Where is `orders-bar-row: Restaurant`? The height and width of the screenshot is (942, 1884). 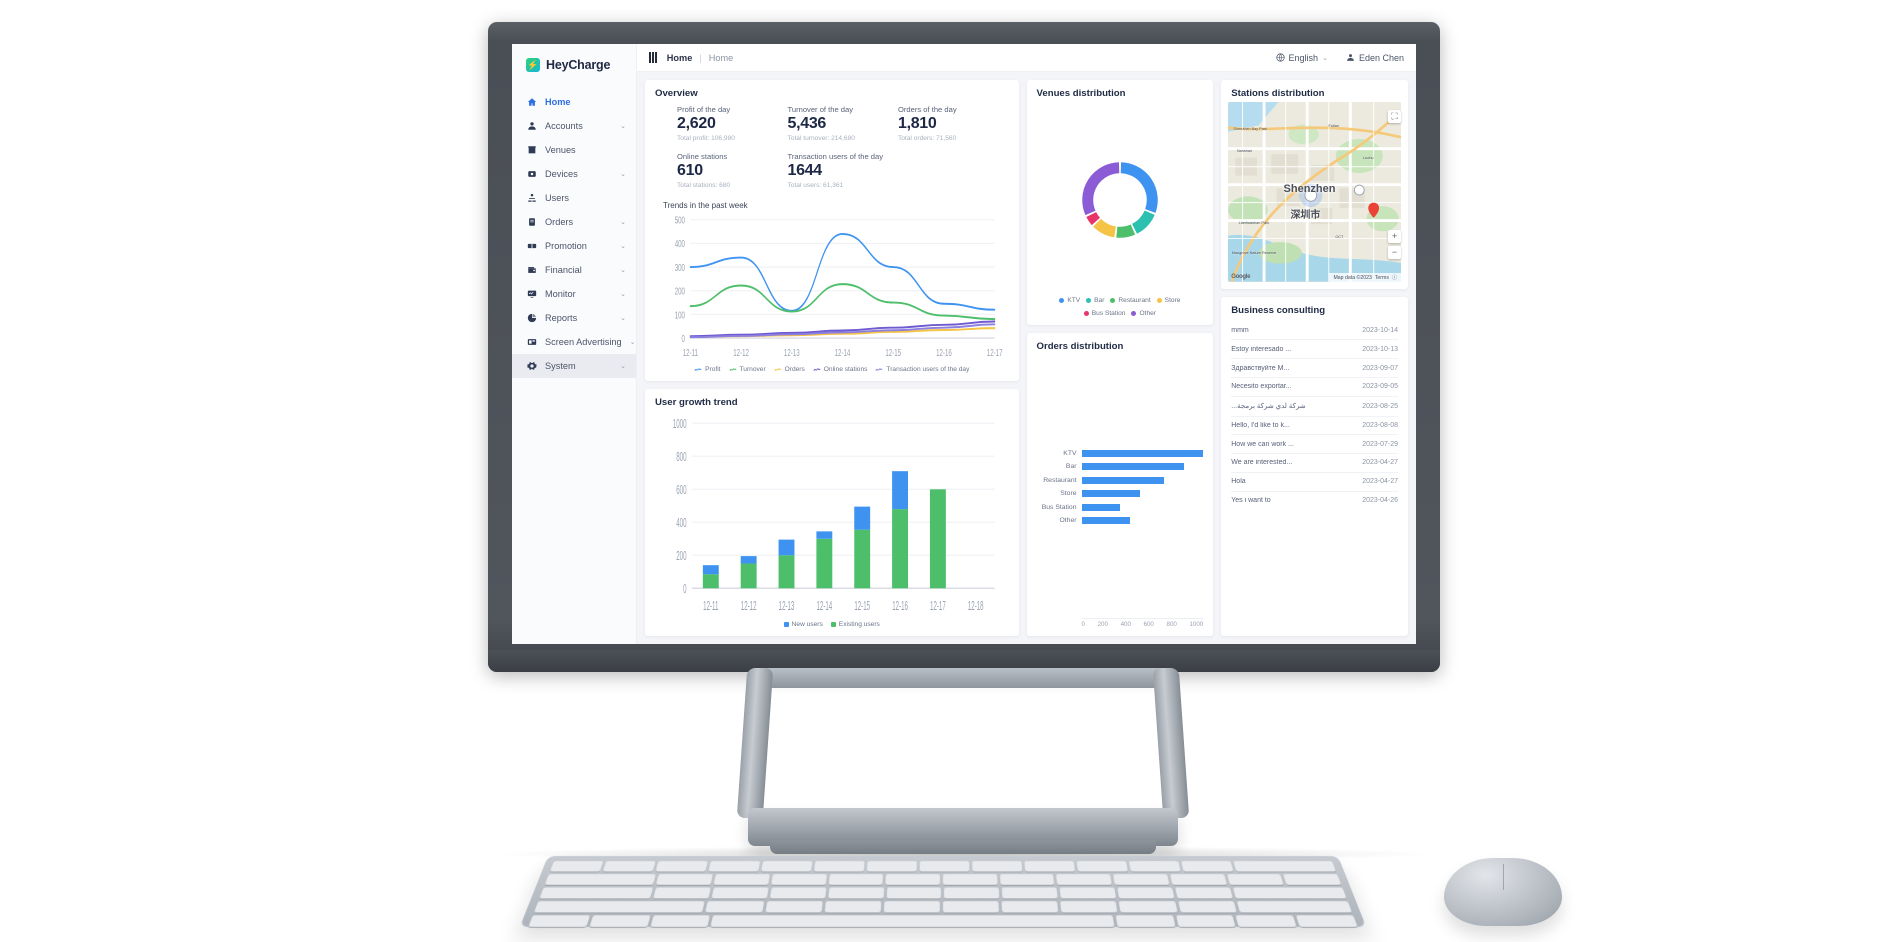
orders-bar-row: Restaurant is located at coordinates (1120, 480).